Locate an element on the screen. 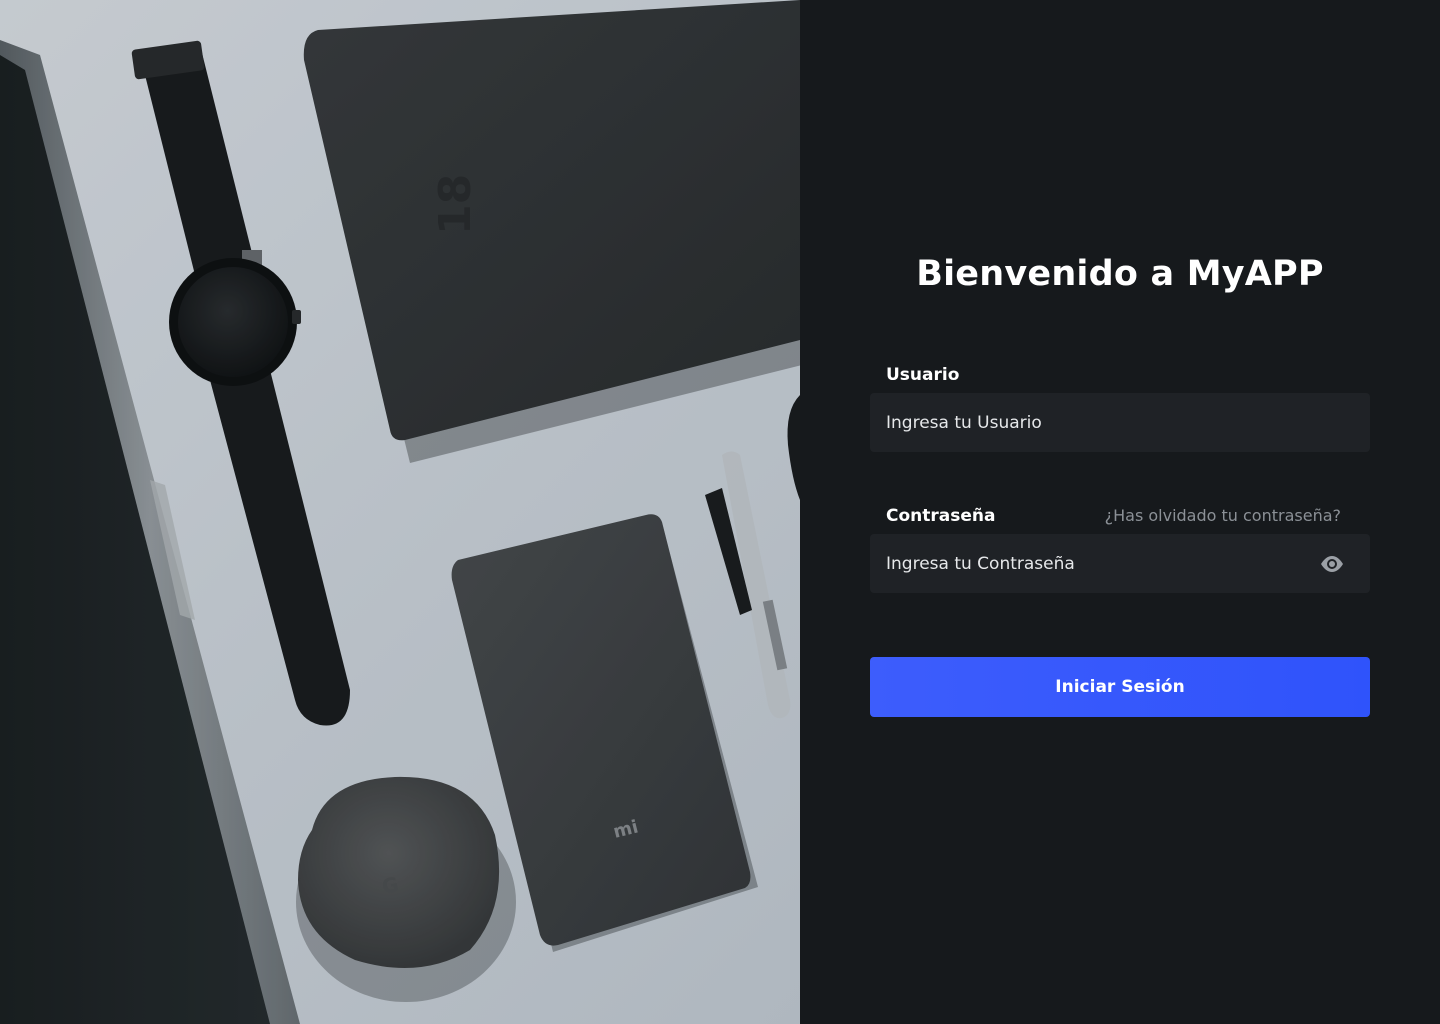  login-button: Iniciar Sesión is located at coordinates (1120, 687).